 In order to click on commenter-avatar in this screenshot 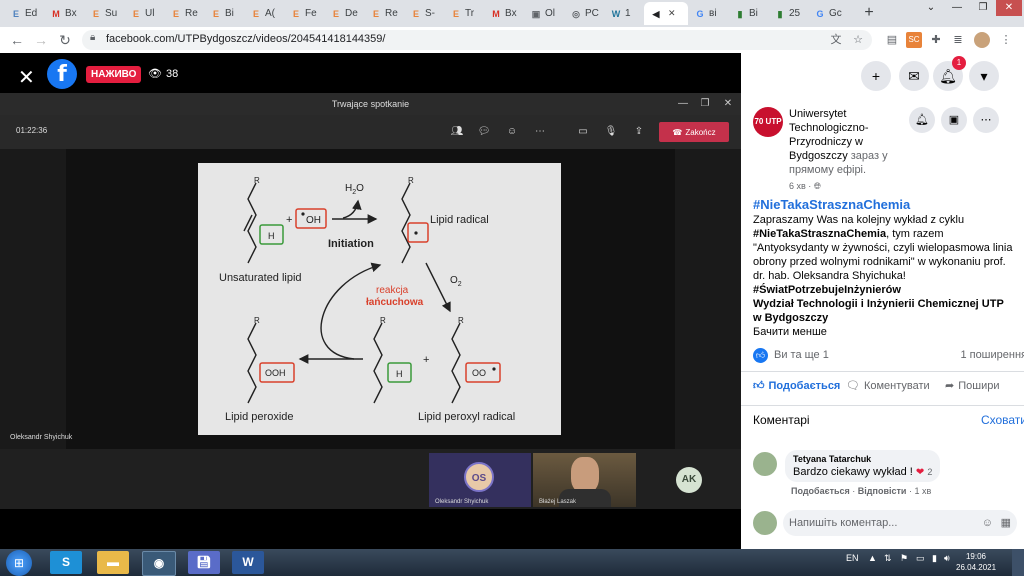, I will do `click(765, 464)`.